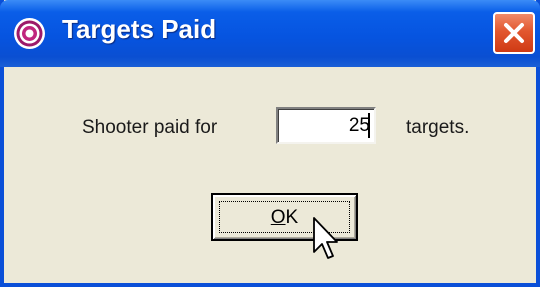  I want to click on targets-label: targets., so click(438, 127).